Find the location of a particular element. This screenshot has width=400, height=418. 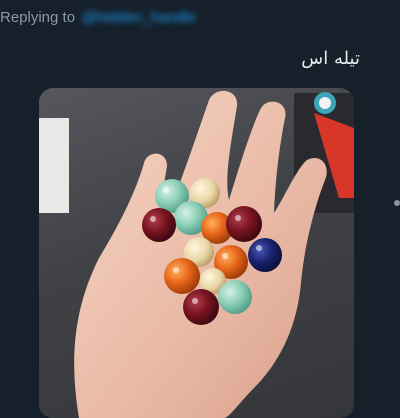

more-indicator is located at coordinates (397, 203).